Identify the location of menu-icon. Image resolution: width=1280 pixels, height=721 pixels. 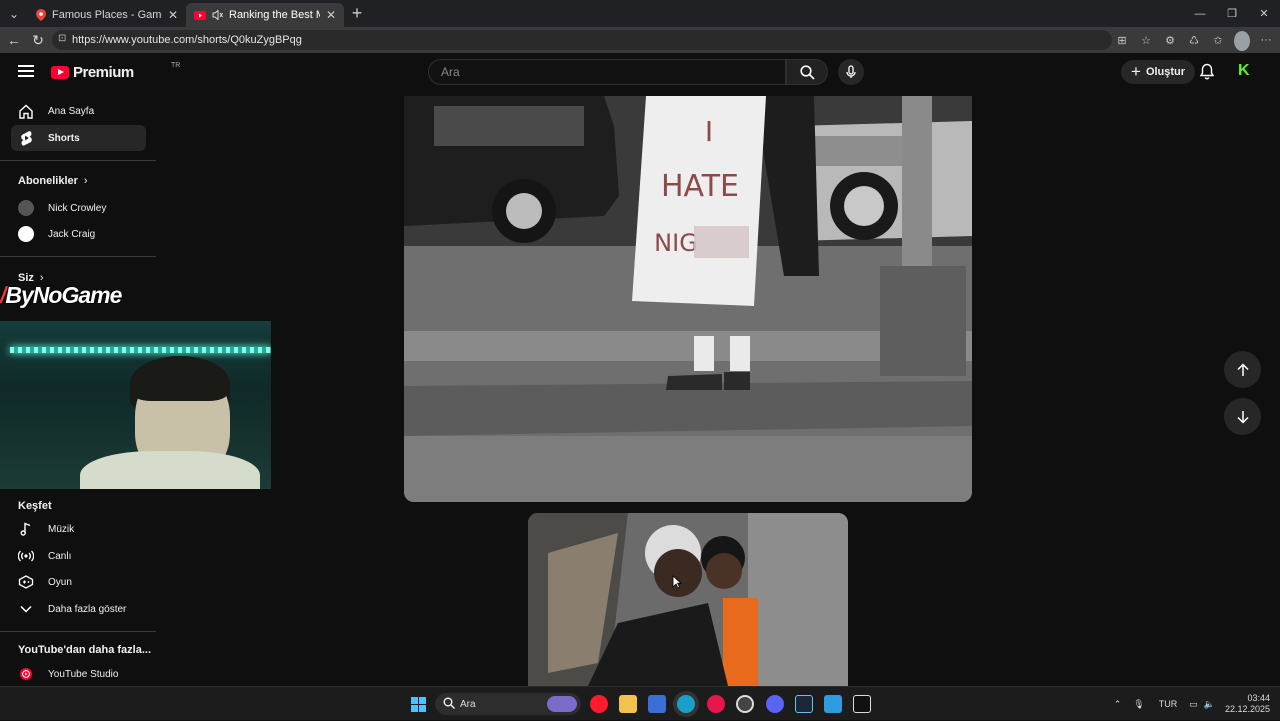
(26, 71).